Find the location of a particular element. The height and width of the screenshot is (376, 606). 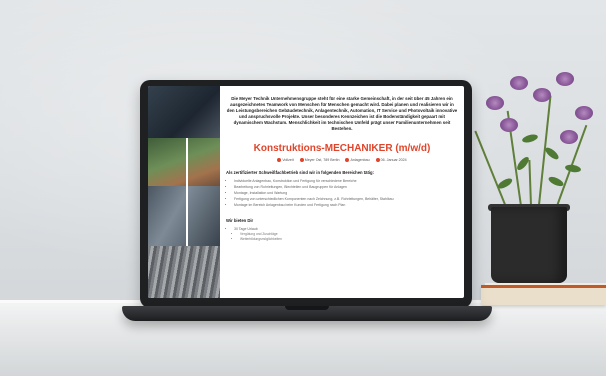

meta-date: 06. Januar 2024 is located at coordinates (391, 160).